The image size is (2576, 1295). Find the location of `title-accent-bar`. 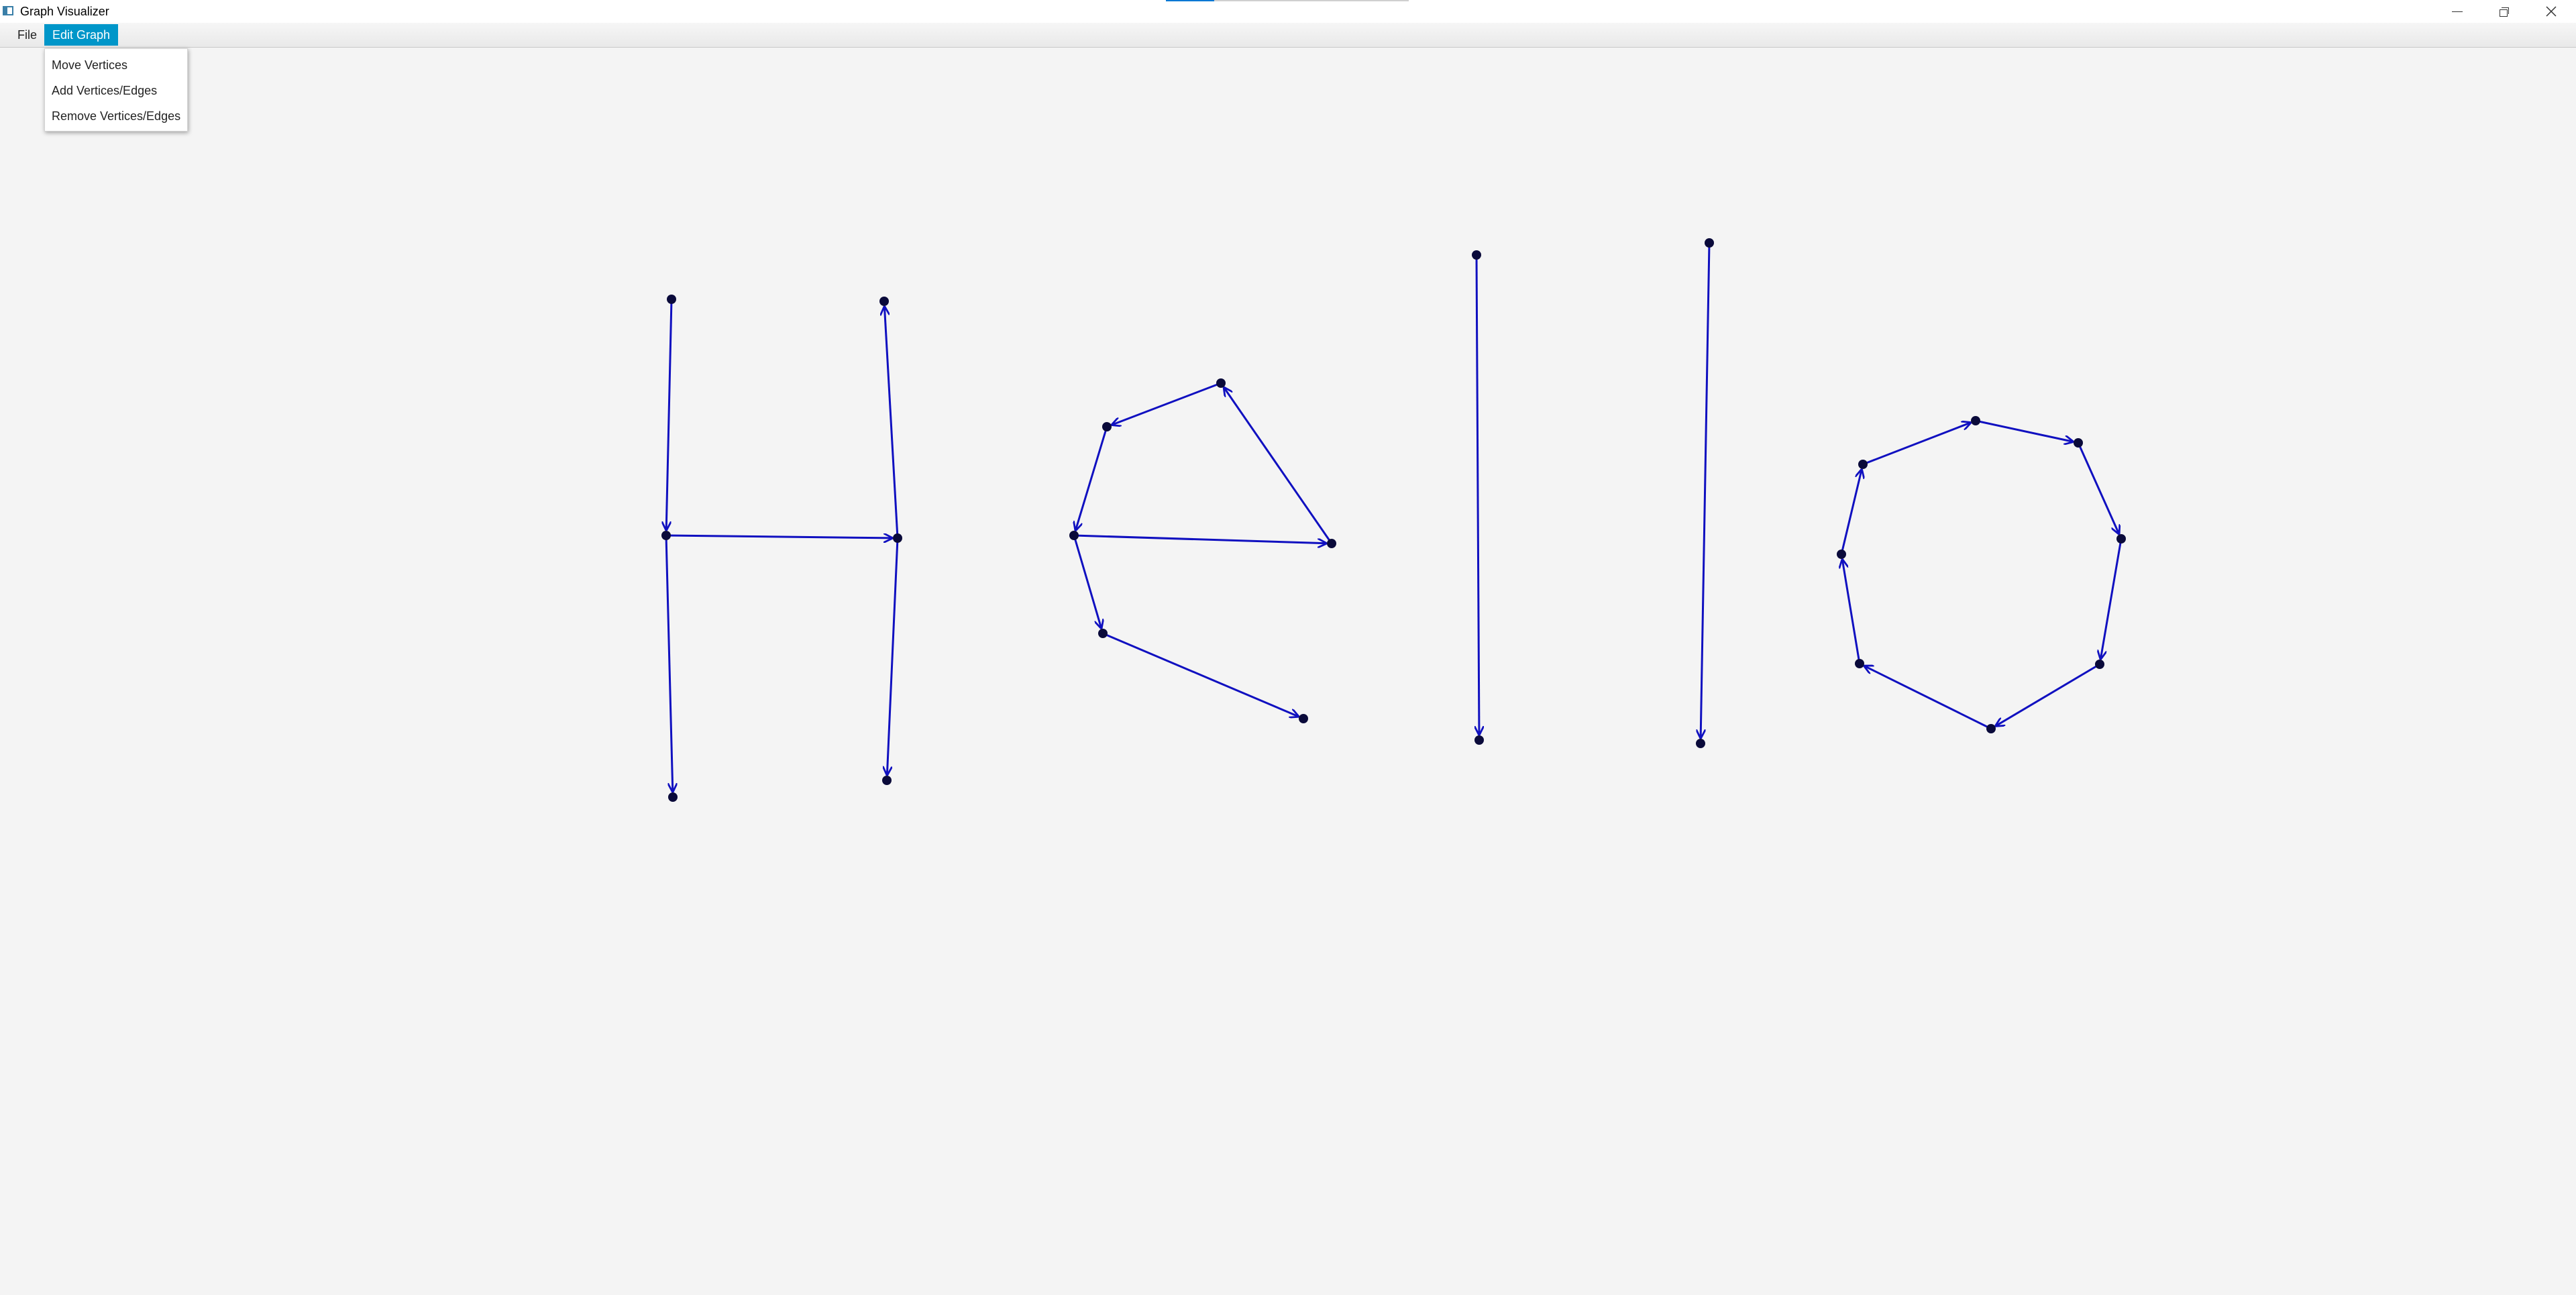

title-accent-bar is located at coordinates (1190, 0).